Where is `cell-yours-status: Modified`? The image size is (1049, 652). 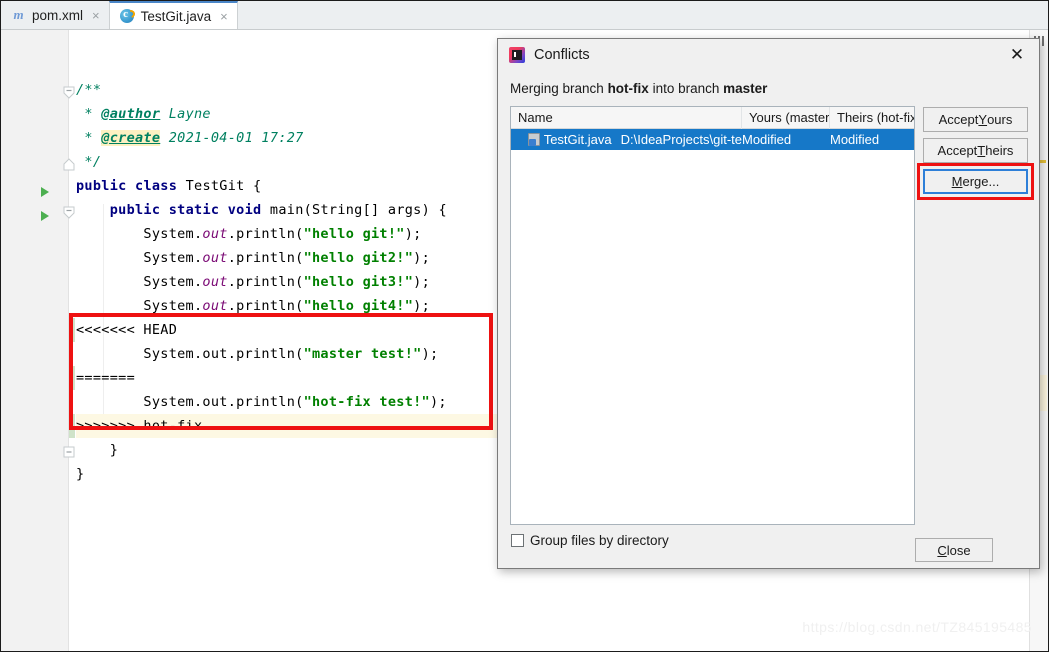 cell-yours-status: Modified is located at coordinates (767, 139).